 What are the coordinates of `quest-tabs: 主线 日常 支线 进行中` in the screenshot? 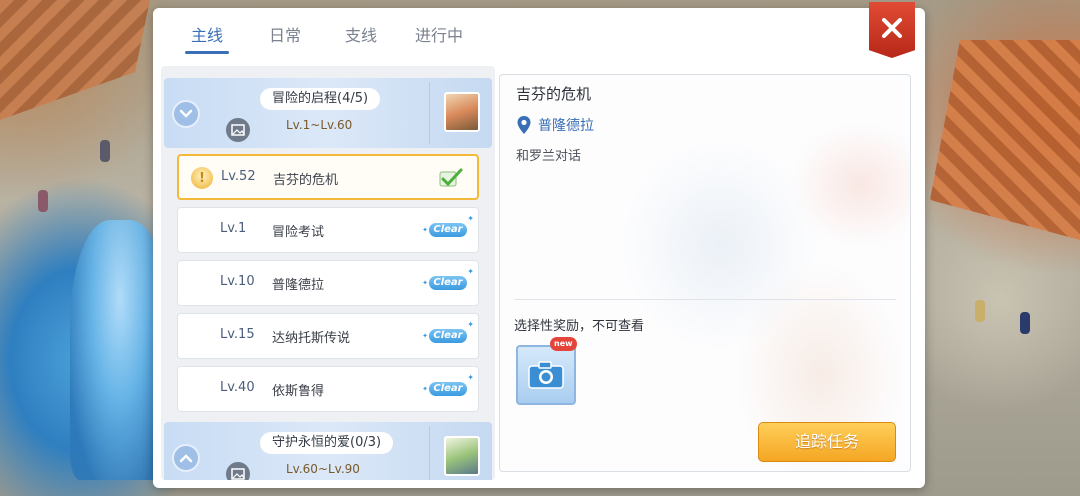 It's located at (539, 36).